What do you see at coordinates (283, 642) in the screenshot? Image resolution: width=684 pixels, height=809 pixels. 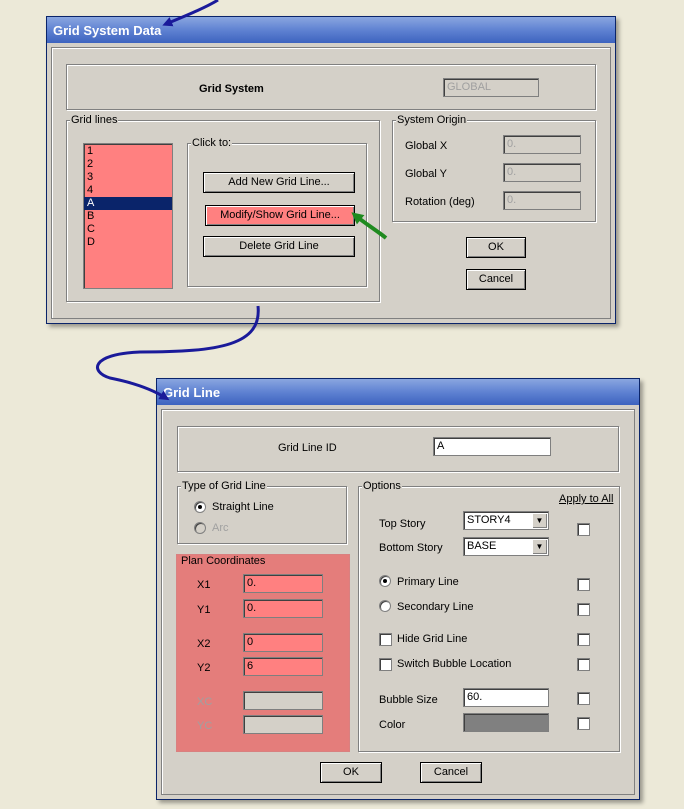 I see `x2-field: 0` at bounding box center [283, 642].